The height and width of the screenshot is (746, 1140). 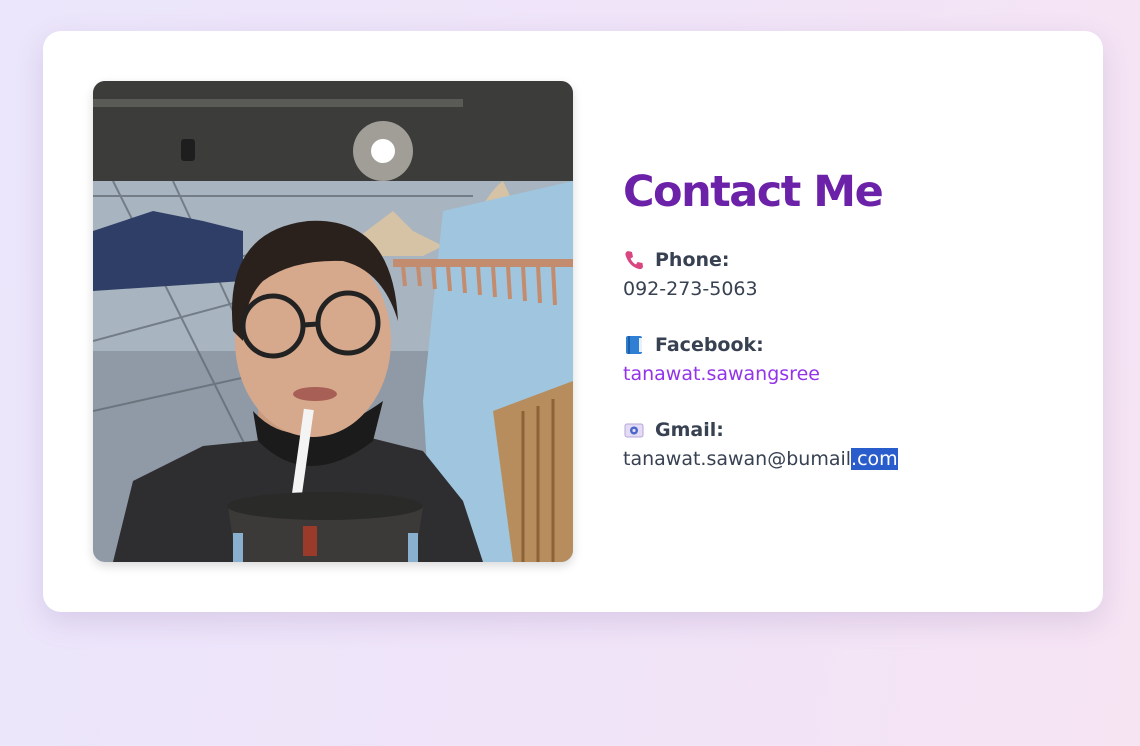 What do you see at coordinates (689, 430) in the screenshot?
I see `gmail-label: Gmail:` at bounding box center [689, 430].